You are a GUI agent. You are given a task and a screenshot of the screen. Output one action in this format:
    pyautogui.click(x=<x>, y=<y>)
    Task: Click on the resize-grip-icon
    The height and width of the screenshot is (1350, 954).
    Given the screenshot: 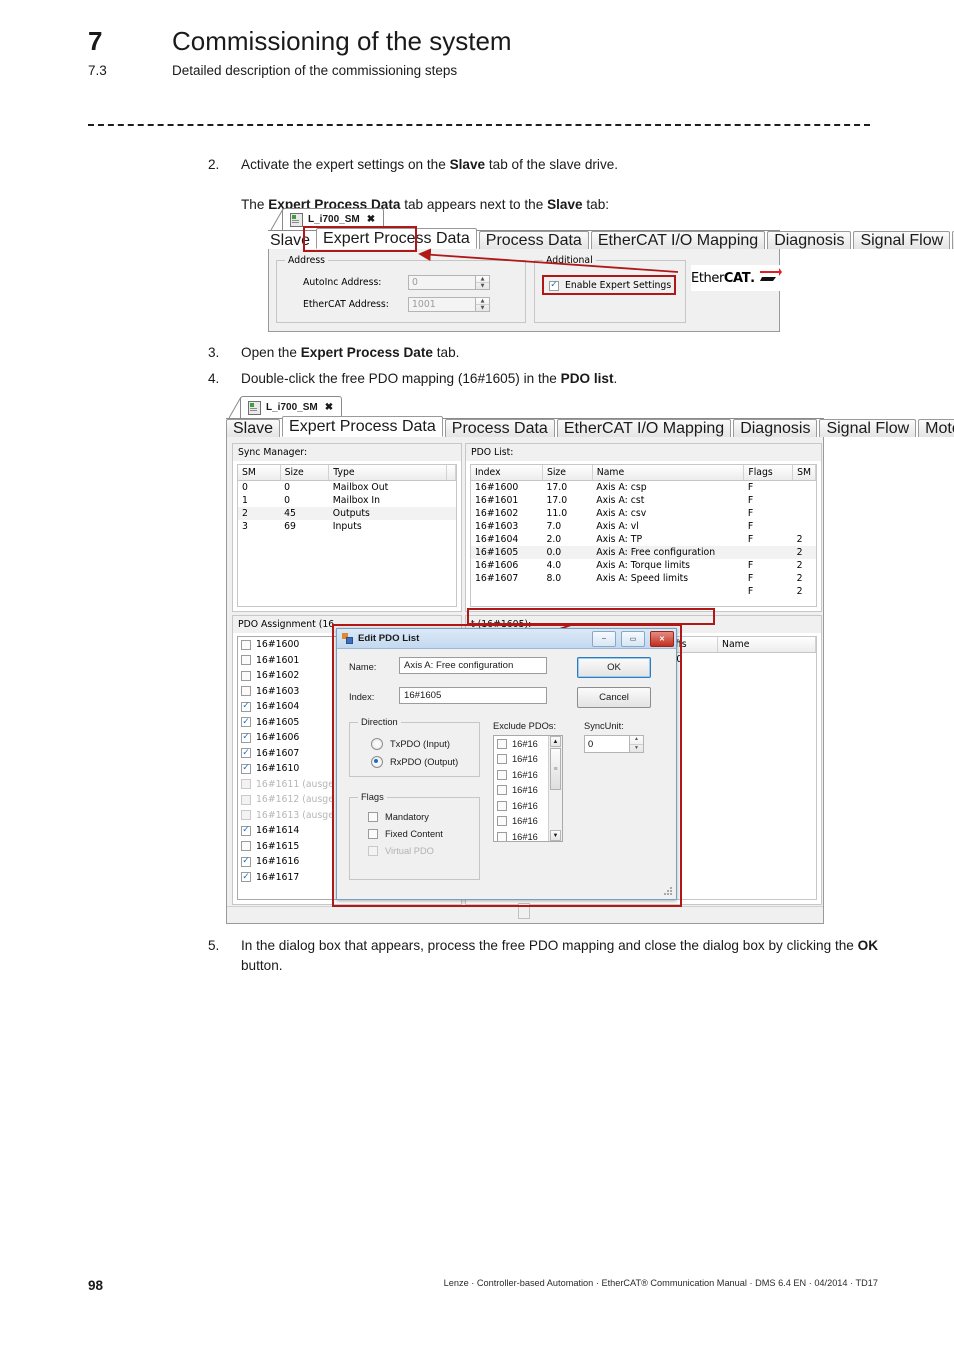 What is the action you would take?
    pyautogui.click(x=668, y=891)
    